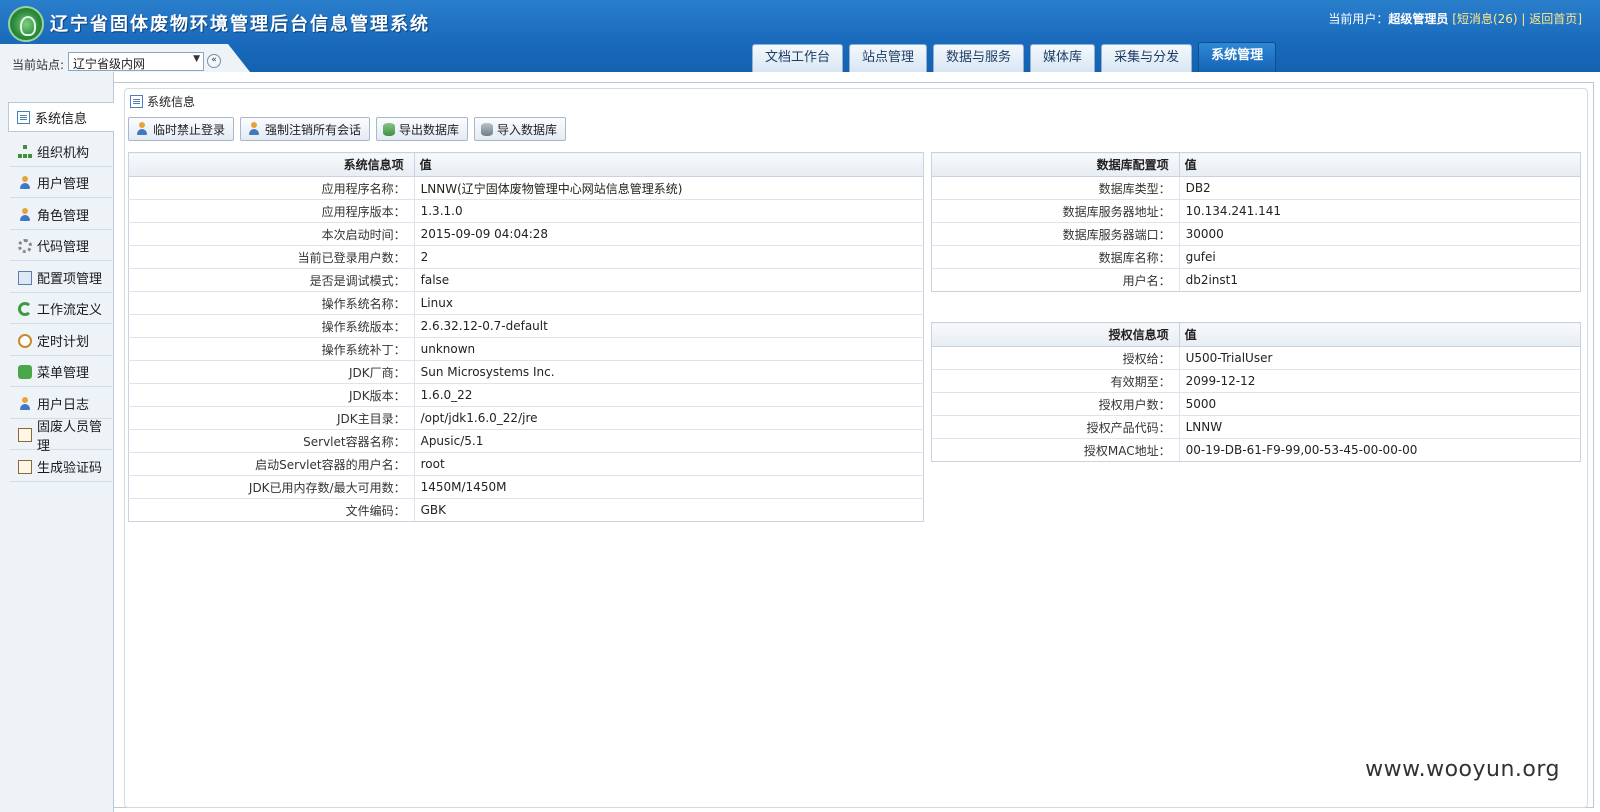  What do you see at coordinates (1380, 257) in the screenshot?
I see `row-value: gufei` at bounding box center [1380, 257].